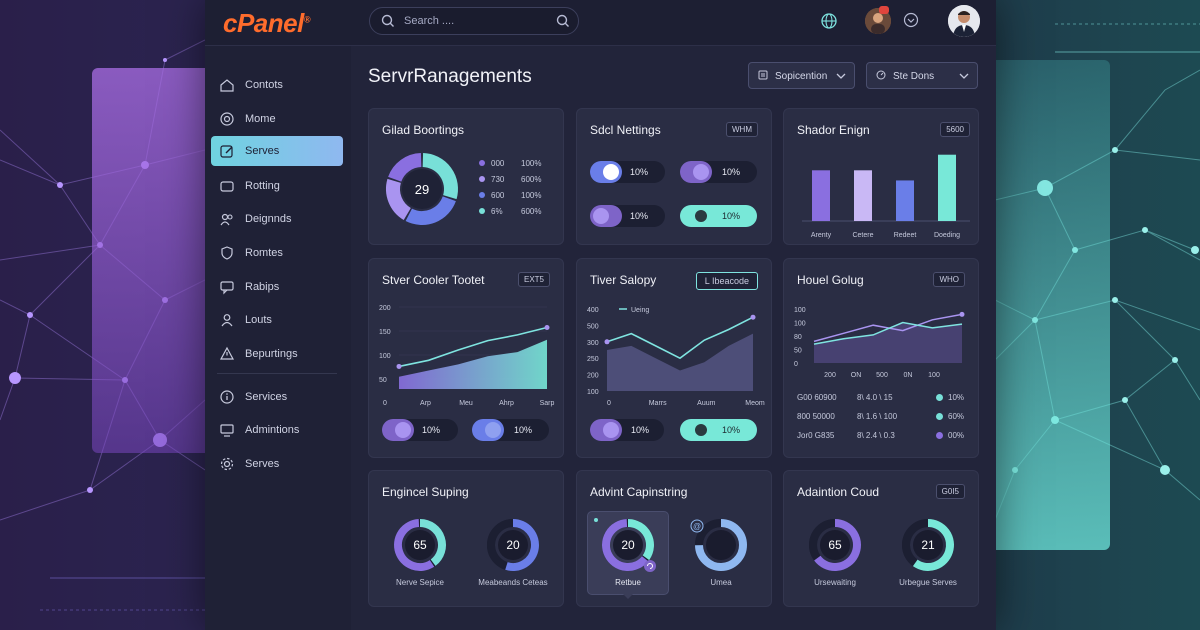 The image size is (1200, 630). What do you see at coordinates (609, 403) in the screenshot?
I see `x-tick-label: 0` at bounding box center [609, 403].